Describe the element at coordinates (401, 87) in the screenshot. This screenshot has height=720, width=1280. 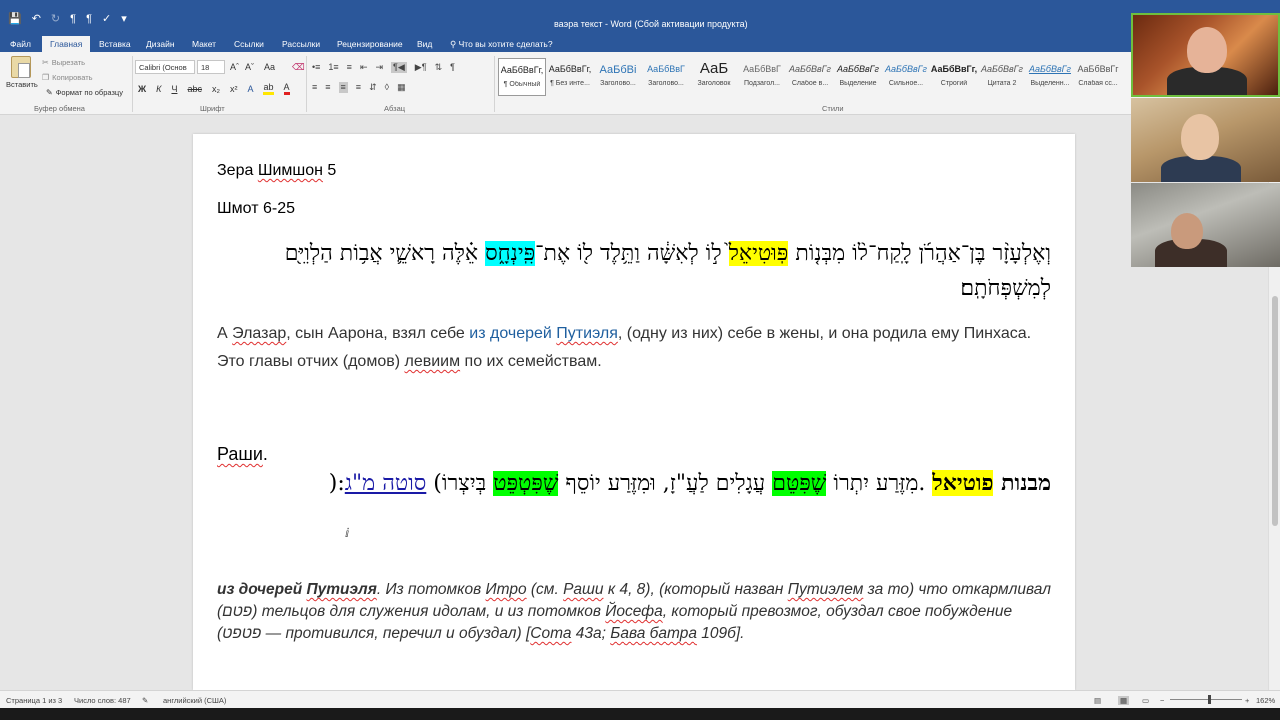
I see `borders-icon: ▦` at that location.